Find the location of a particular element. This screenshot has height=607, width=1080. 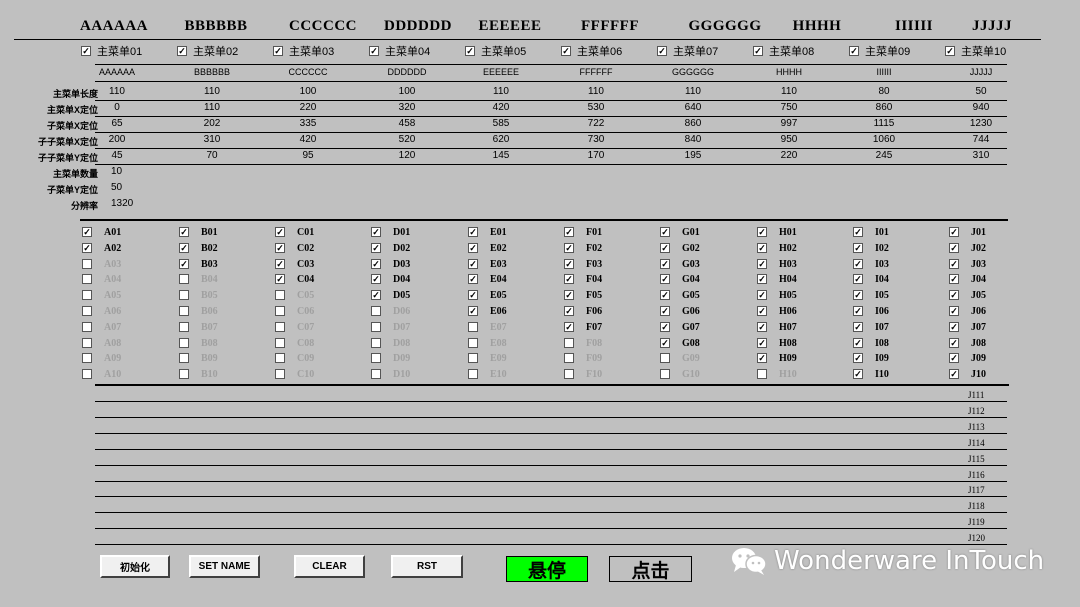

submenu-checkbox: ✓ C01 is located at coordinates (294, 232).